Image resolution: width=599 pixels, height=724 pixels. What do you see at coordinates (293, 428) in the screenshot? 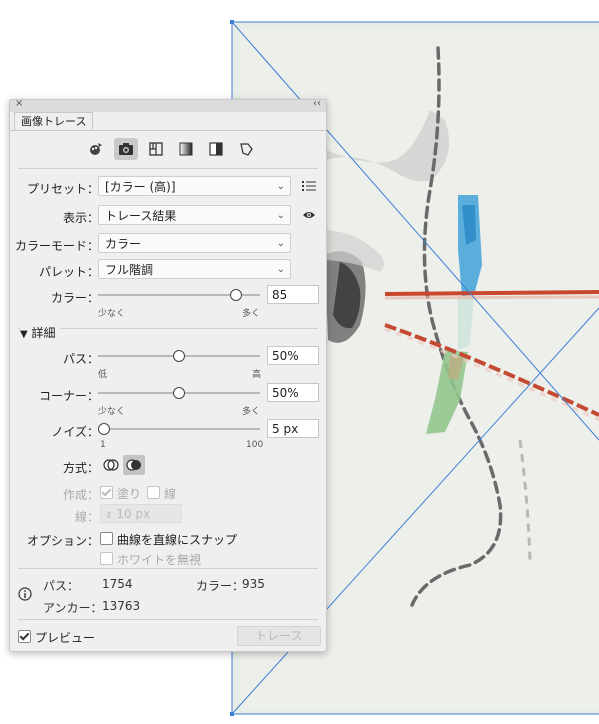
I see `noise-value-field: 5 px` at bounding box center [293, 428].